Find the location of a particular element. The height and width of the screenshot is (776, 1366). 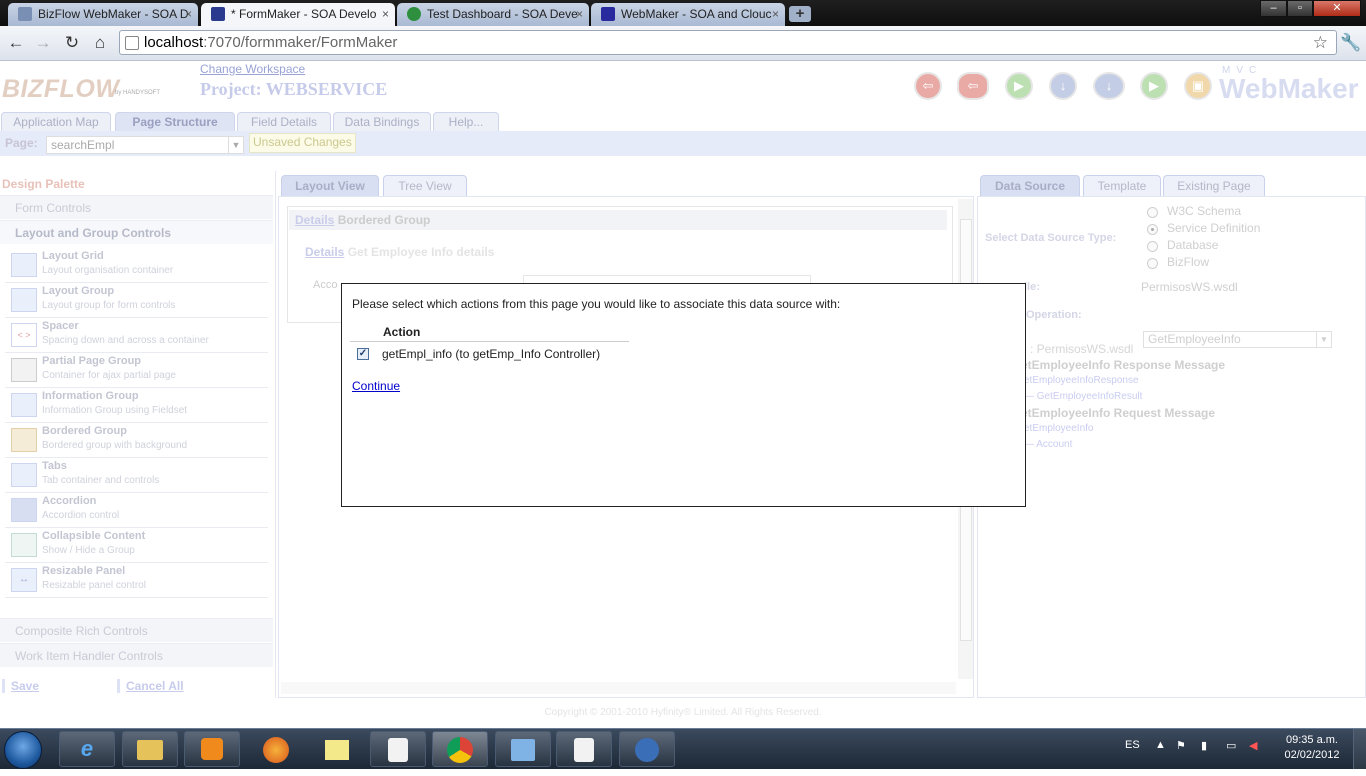

chrome-icon is located at coordinates (460, 749).